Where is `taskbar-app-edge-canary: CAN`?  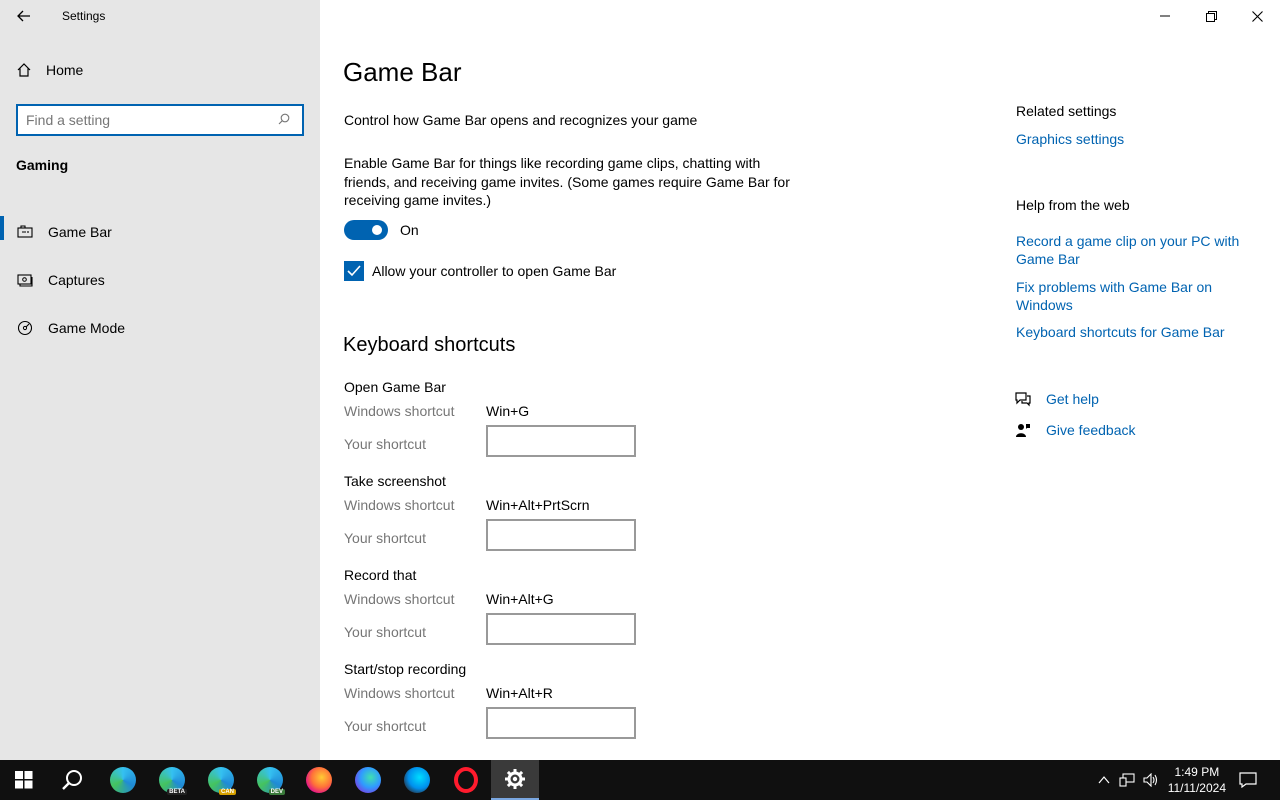
taskbar-app-edge-canary: CAN is located at coordinates (221, 780).